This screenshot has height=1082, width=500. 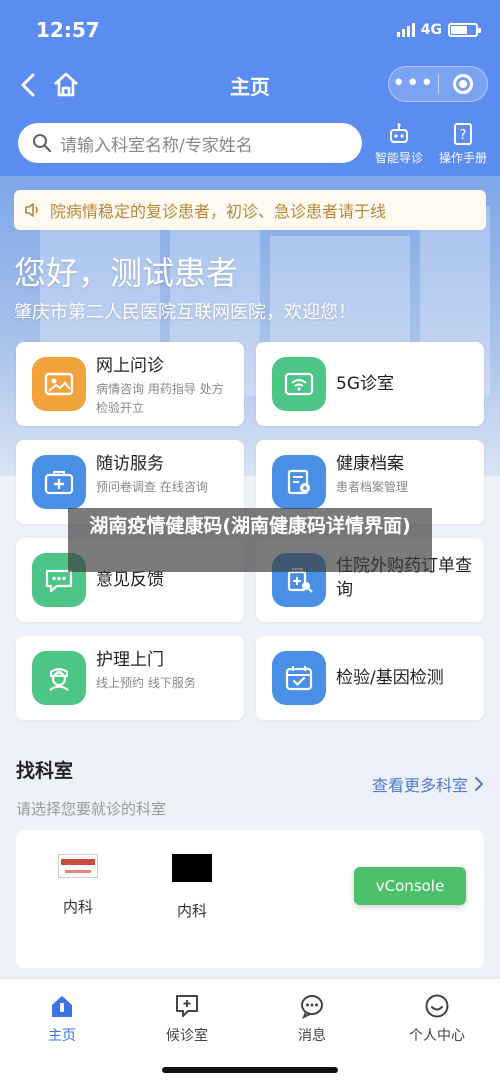 I want to click on service-title: 护理上门, so click(x=130, y=660).